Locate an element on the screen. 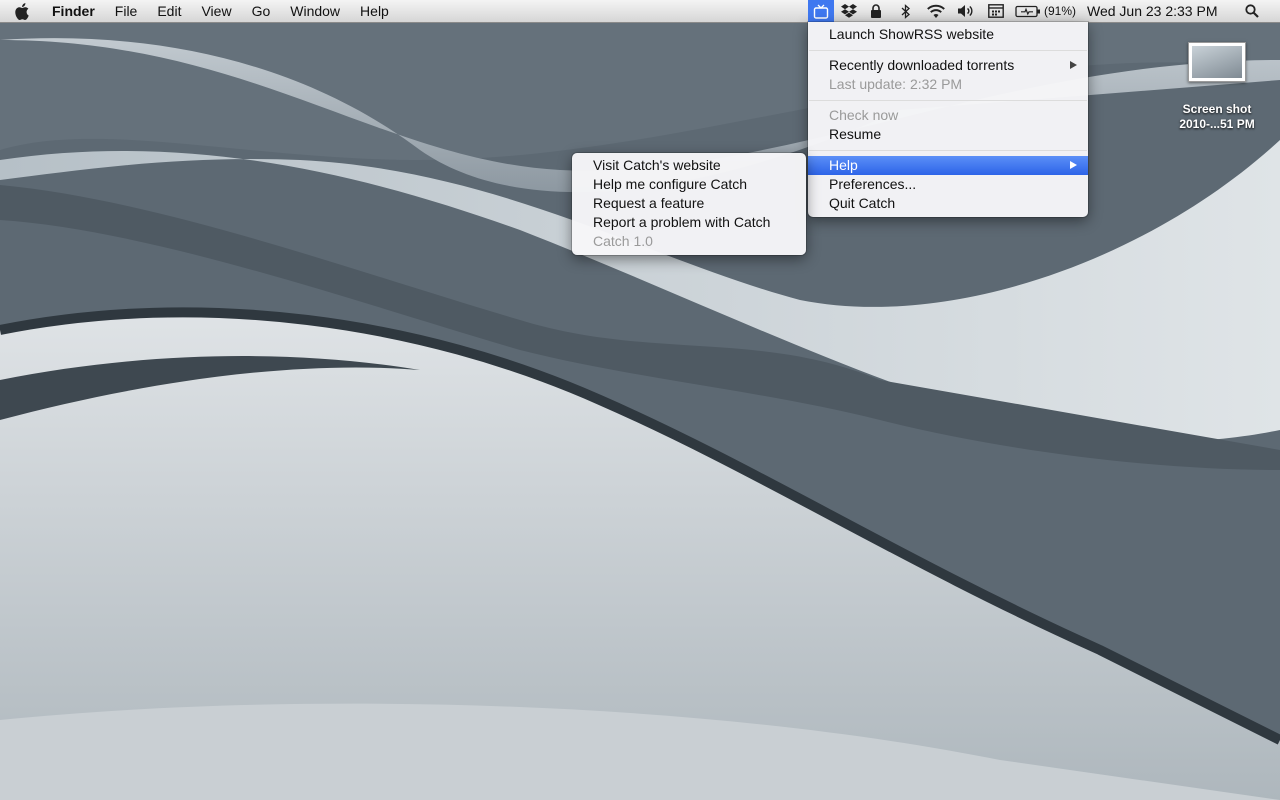  battery-icon is located at coordinates (1028, 11).